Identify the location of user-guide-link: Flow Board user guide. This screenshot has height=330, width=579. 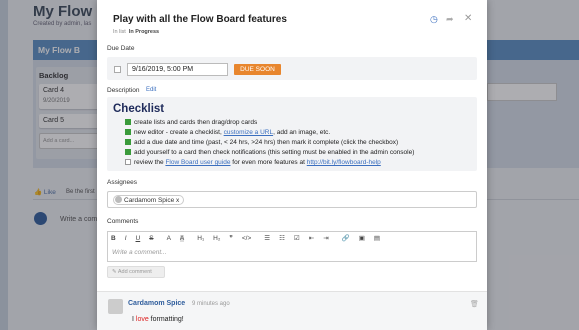
(197, 162).